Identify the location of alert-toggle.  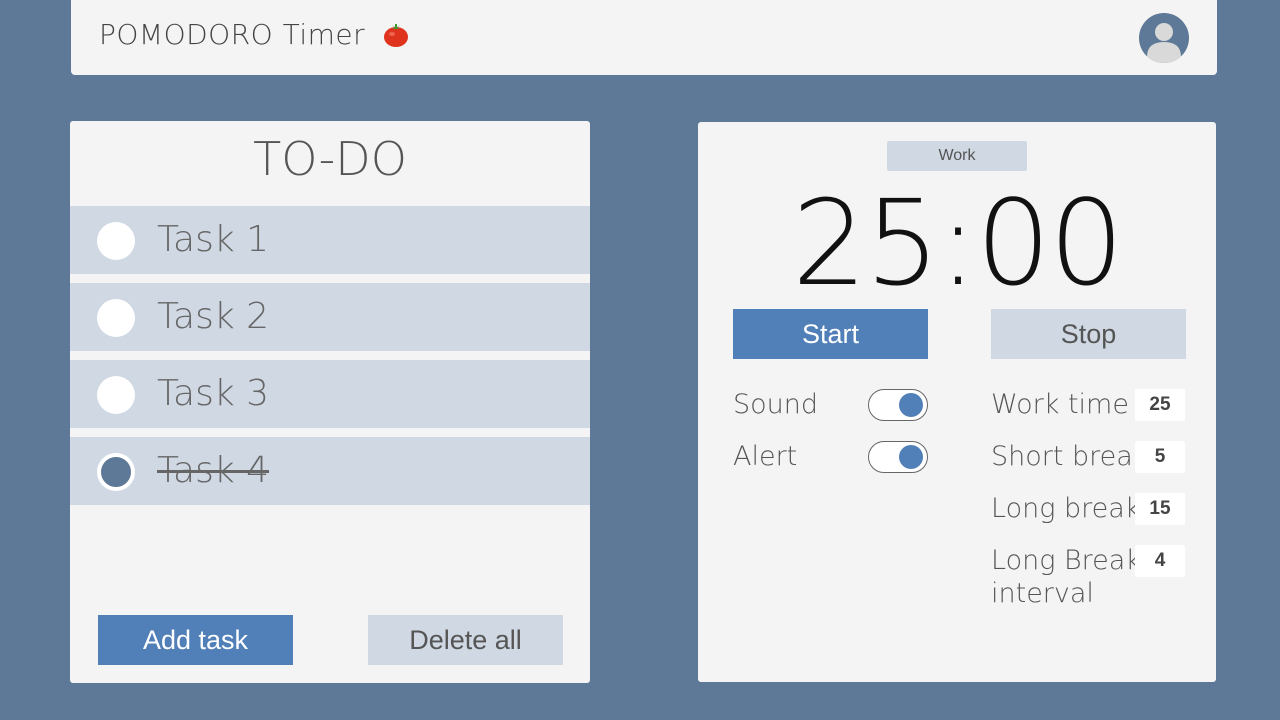
(898, 457).